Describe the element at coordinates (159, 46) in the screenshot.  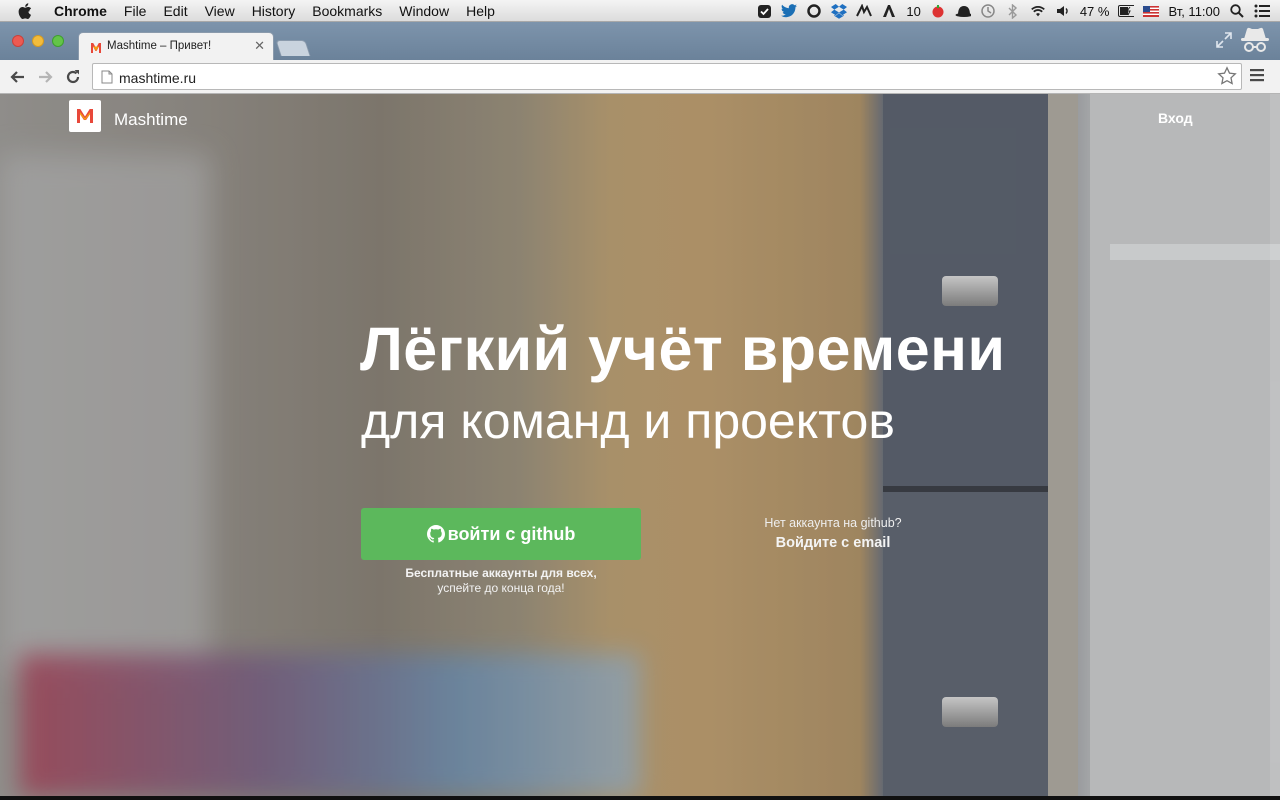
I see `tab-title: Mashtime – Привет!` at that location.